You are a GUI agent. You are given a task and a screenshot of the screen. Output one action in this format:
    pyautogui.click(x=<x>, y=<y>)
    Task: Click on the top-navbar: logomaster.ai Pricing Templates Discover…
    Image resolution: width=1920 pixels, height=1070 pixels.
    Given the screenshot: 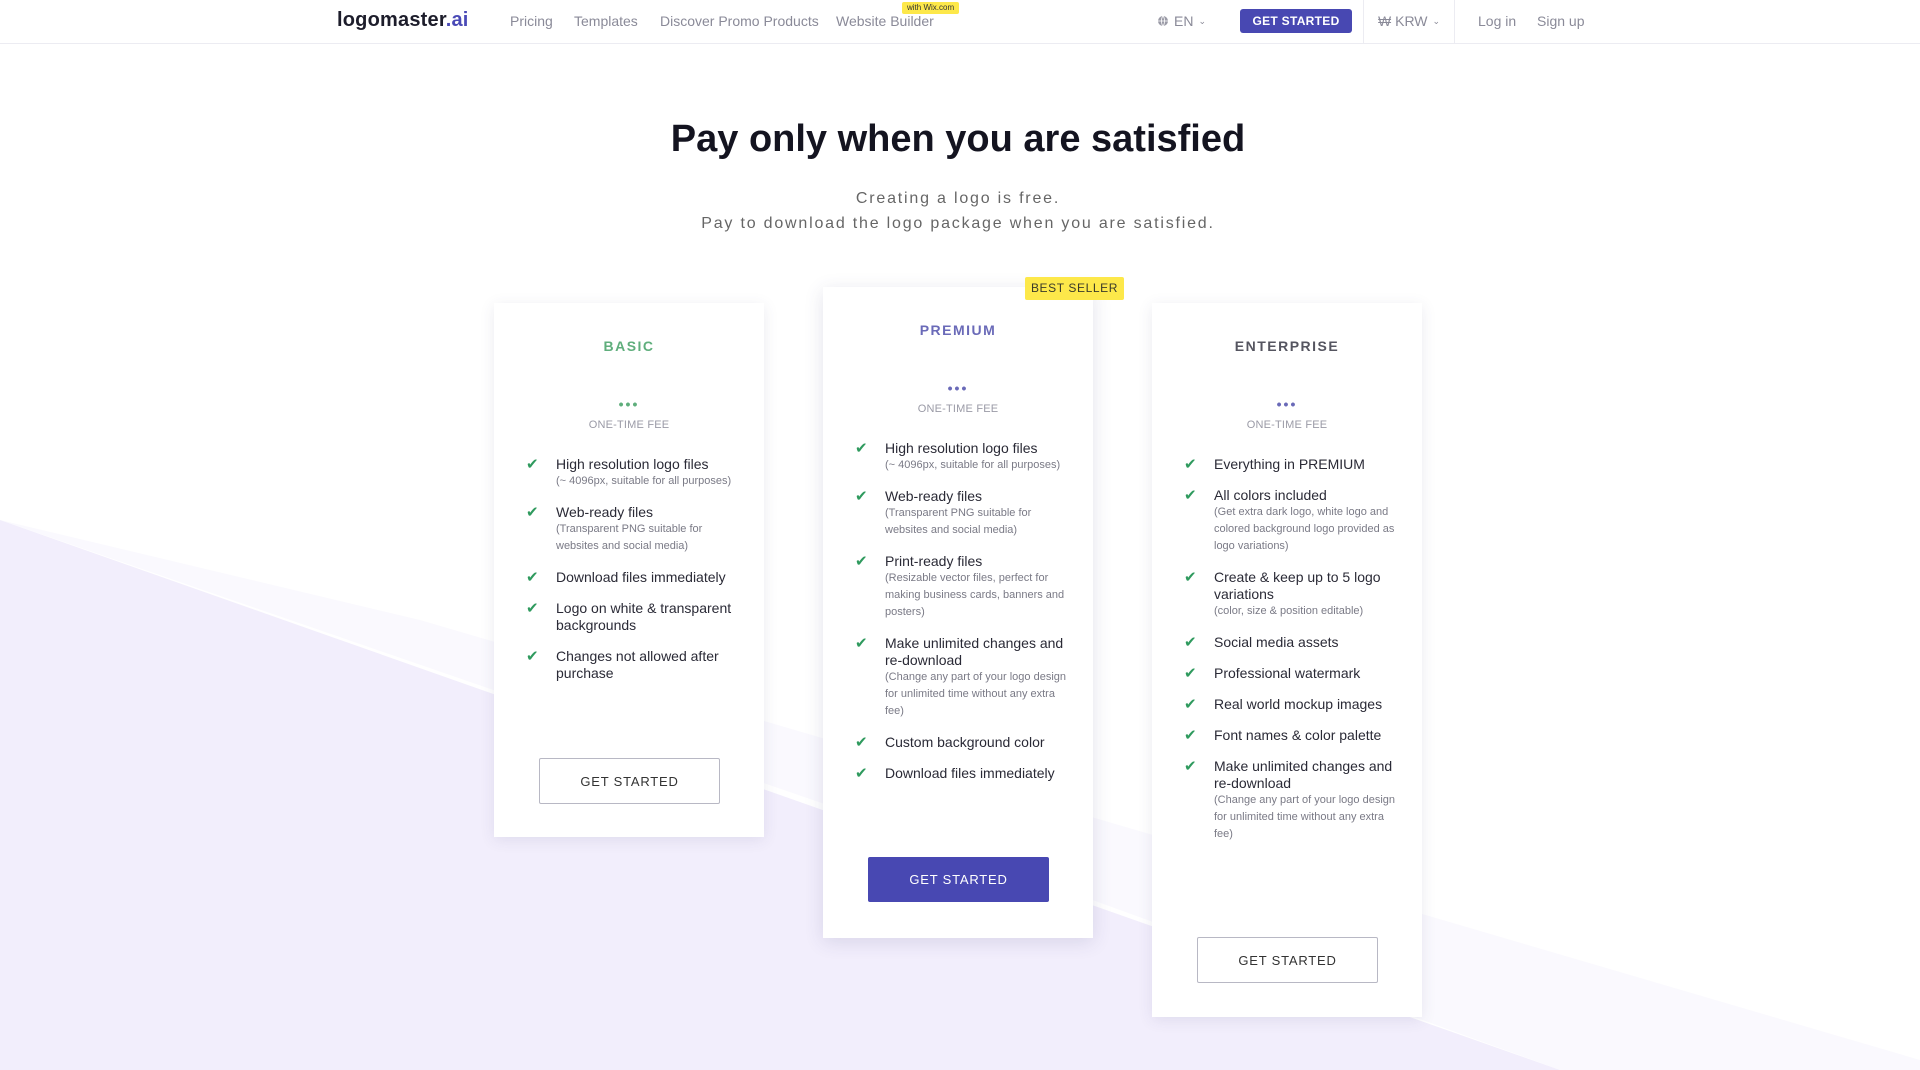 What is the action you would take?
    pyautogui.click(x=960, y=22)
    